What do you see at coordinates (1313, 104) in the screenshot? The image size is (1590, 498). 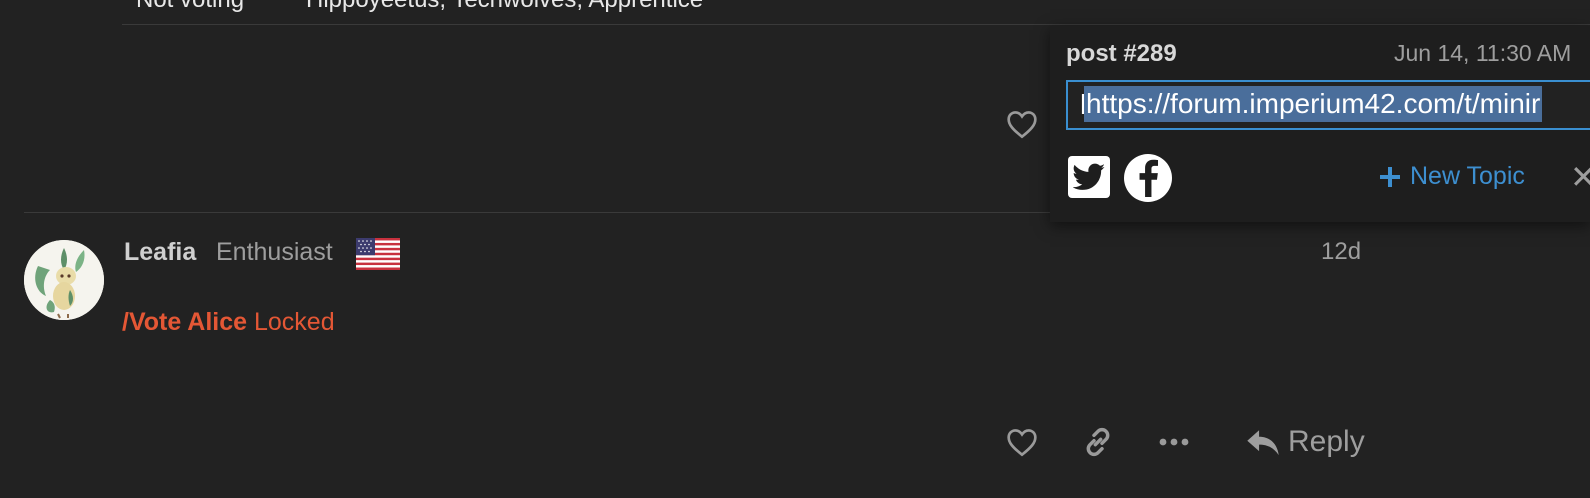 I see `share-url-selection: https://forum.imperium42.com/t/minir` at bounding box center [1313, 104].